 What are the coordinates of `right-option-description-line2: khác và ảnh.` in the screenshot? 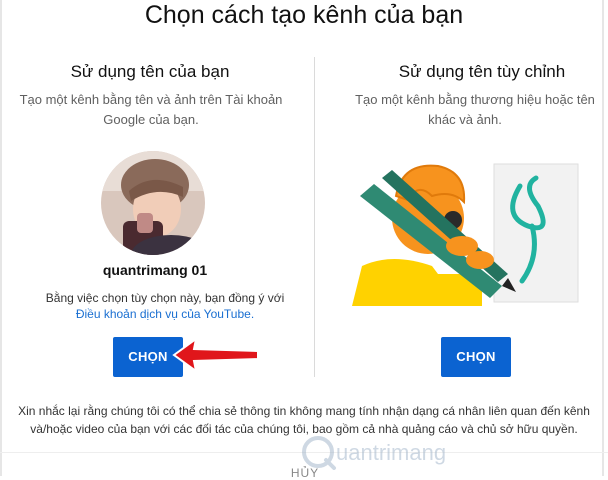 It's located at (465, 119).